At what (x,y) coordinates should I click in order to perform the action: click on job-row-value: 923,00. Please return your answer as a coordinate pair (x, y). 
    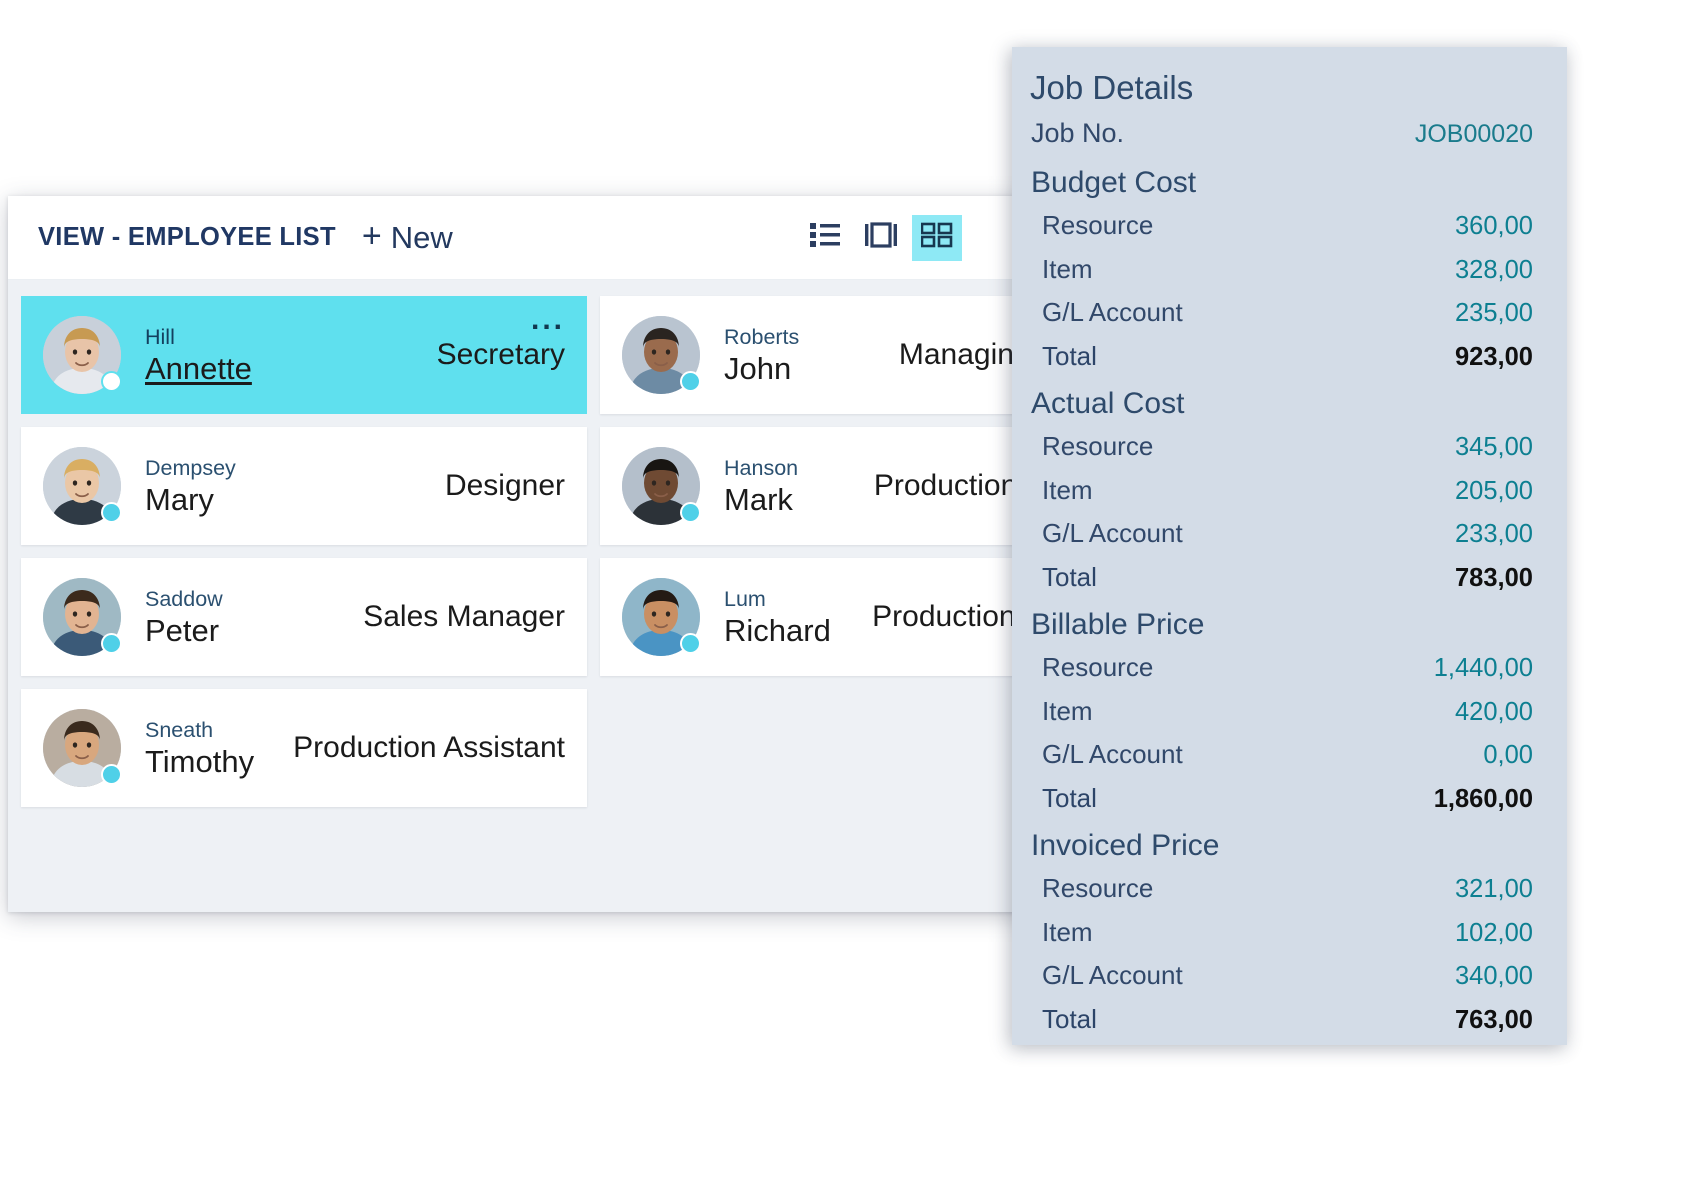
    Looking at the image, I should click on (1494, 356).